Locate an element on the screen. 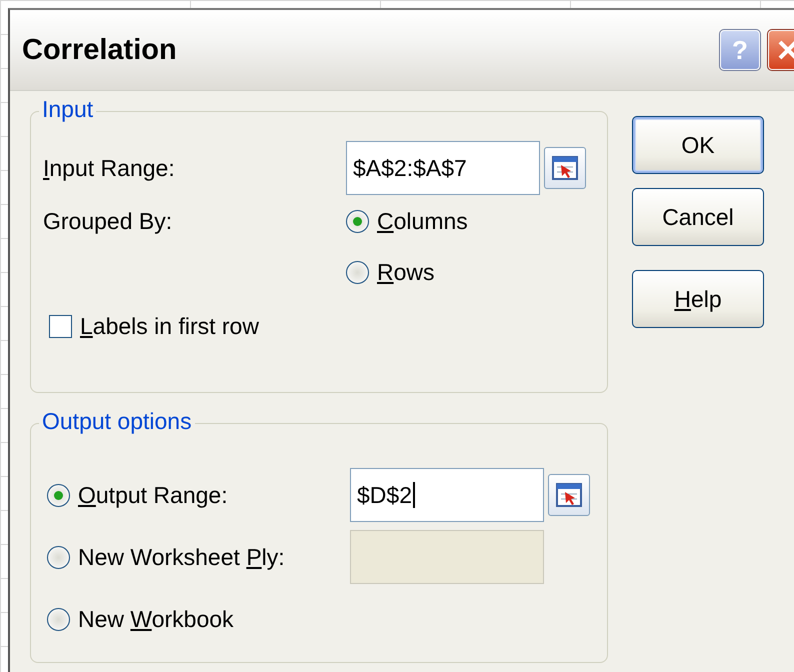  radio-label: New Workbook is located at coordinates (156, 619).